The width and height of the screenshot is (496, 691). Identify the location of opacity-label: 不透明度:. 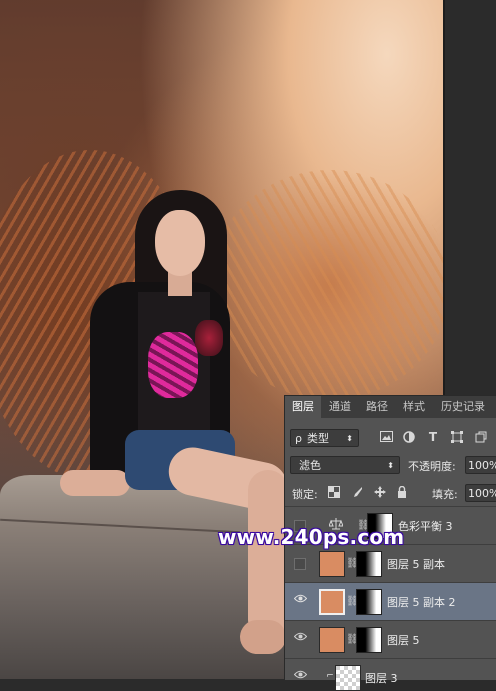
(432, 466).